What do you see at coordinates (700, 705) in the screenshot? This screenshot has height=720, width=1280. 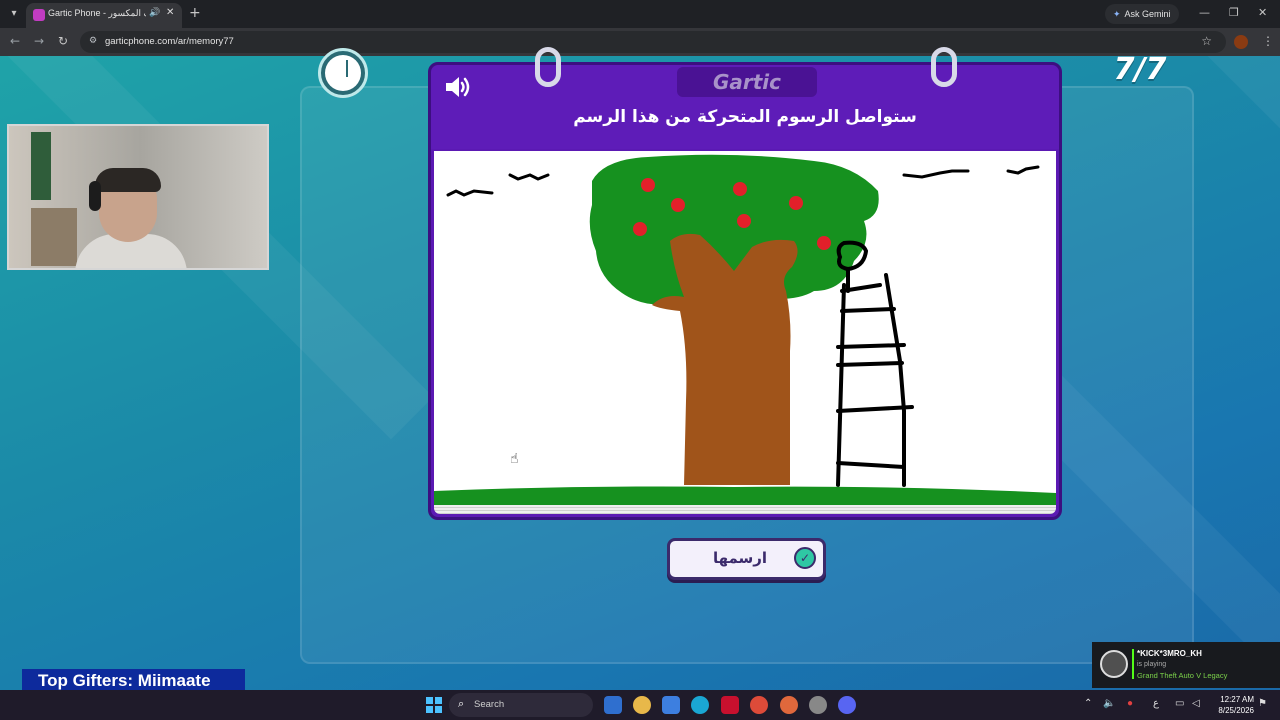 I see `edge-icon` at bounding box center [700, 705].